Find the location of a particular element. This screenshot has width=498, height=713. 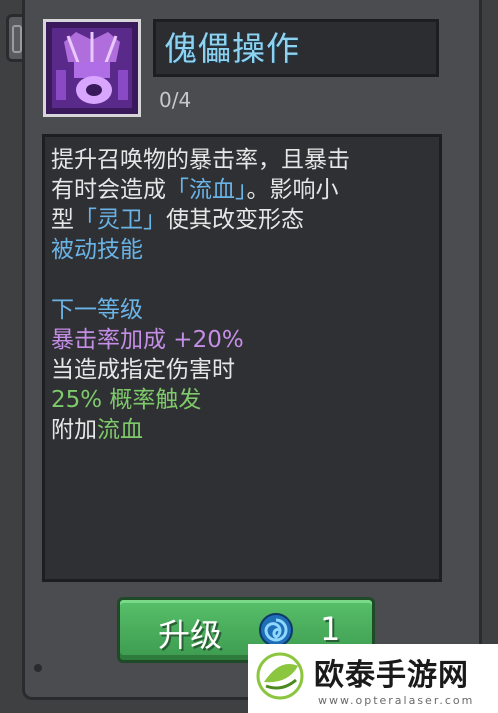

spiral-orb-icon is located at coordinates (276, 630).